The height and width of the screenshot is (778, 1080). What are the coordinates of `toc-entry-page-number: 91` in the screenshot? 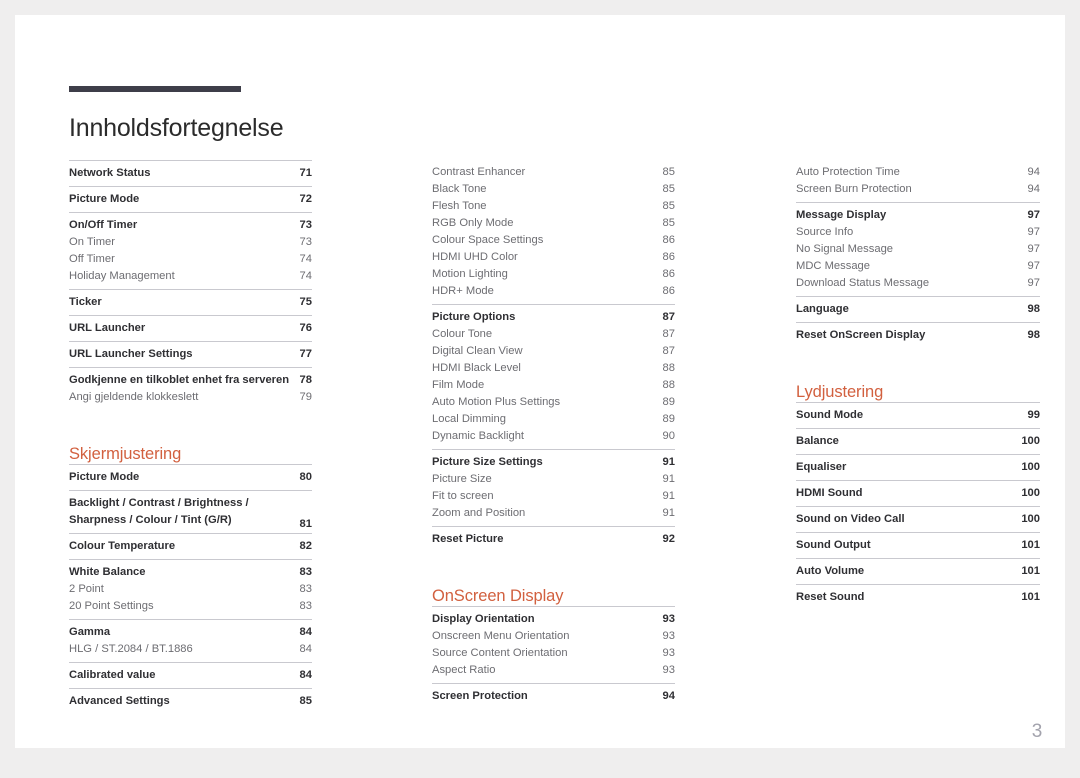 It's located at (668, 496).